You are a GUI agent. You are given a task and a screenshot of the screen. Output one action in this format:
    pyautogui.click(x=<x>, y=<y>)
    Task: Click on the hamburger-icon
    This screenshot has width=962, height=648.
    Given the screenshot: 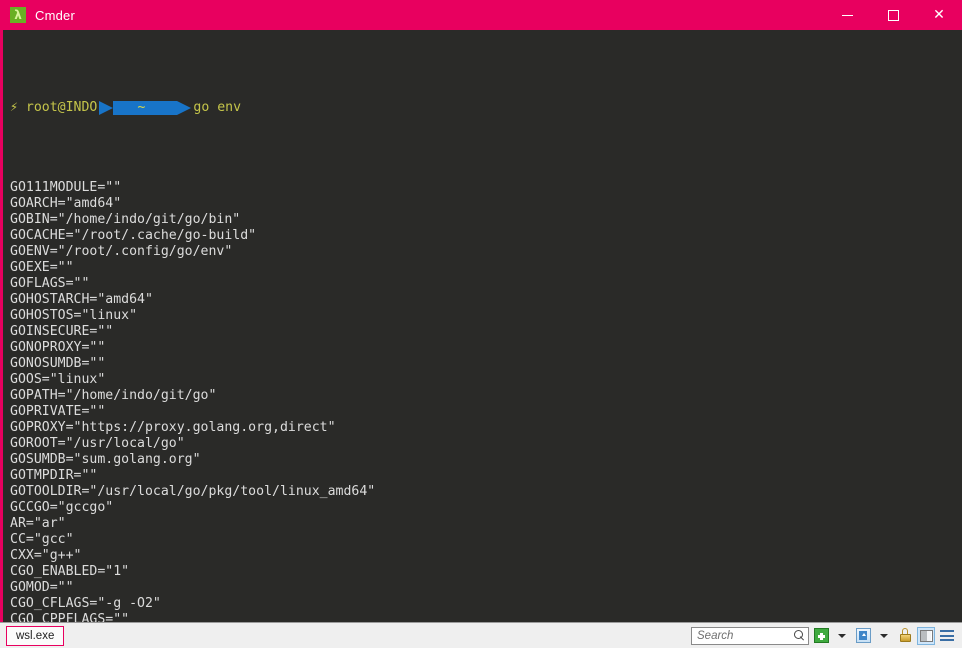 What is the action you would take?
    pyautogui.click(x=947, y=635)
    